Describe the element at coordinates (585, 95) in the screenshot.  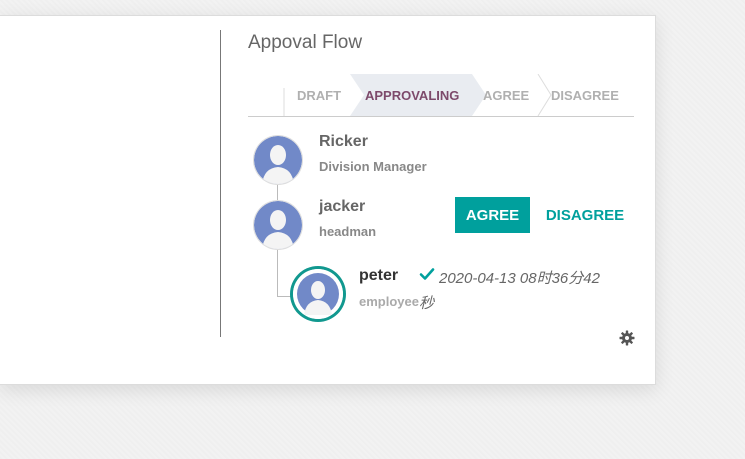
I see `stage-disagree: DISAGREE` at that location.